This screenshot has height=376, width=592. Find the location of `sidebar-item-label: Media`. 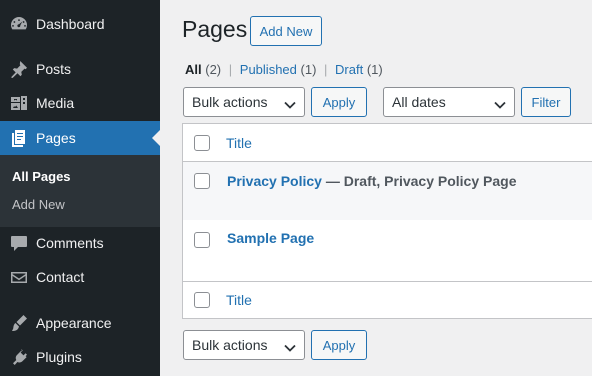

sidebar-item-label: Media is located at coordinates (55, 103).